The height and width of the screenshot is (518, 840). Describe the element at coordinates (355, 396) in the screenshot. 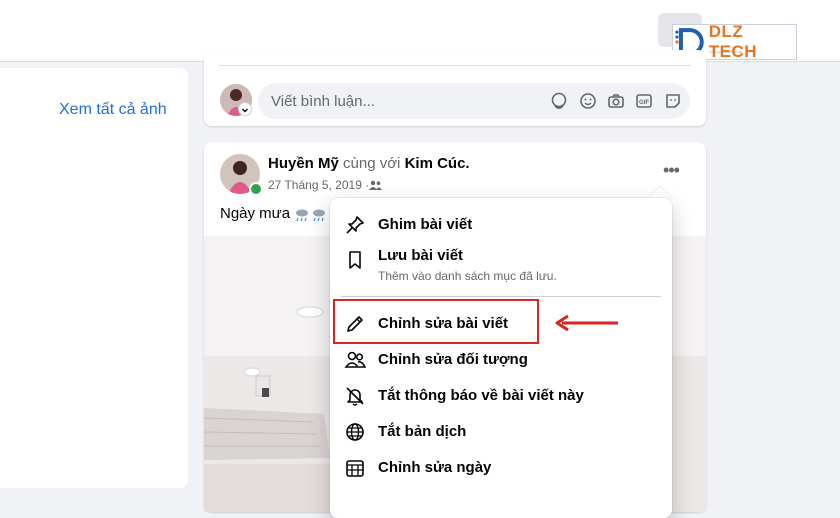

I see `bell-off-icon` at that location.